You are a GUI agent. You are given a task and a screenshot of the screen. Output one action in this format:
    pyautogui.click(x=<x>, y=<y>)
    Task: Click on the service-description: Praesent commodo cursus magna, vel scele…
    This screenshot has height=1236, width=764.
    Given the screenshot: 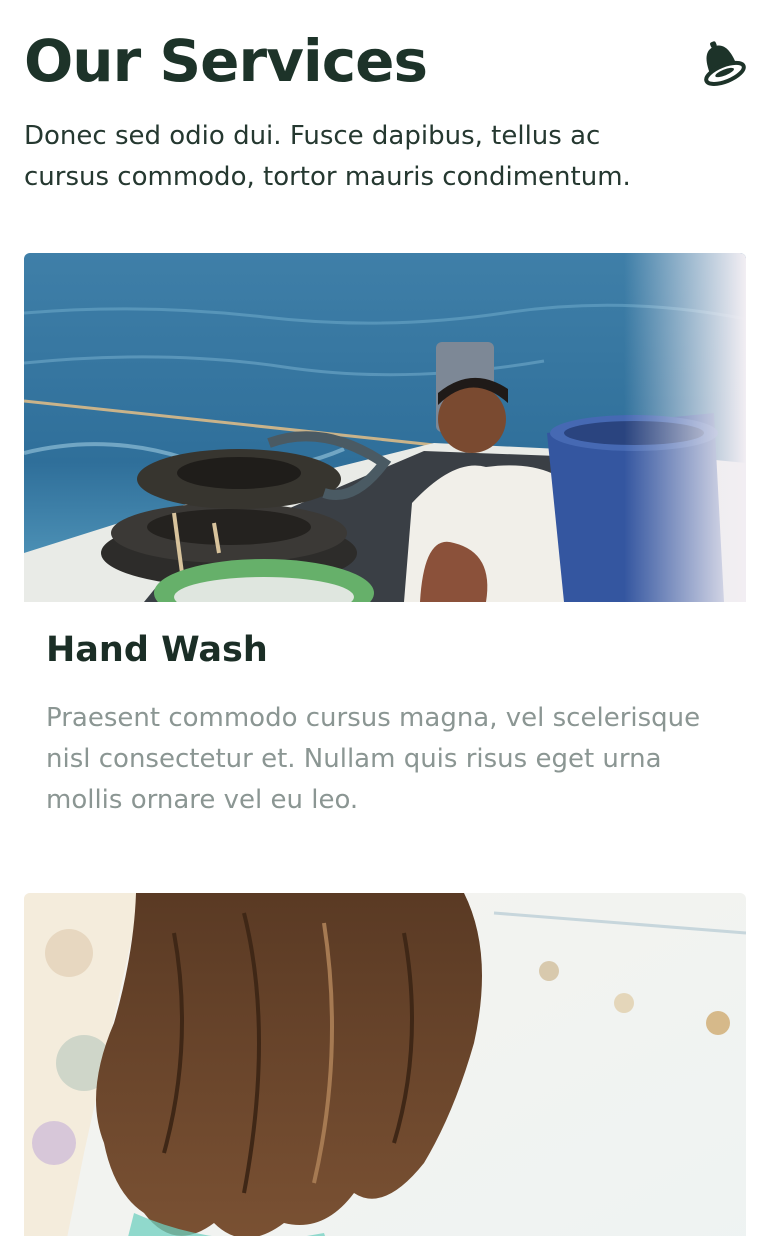 What is the action you would take?
    pyautogui.click(x=373, y=759)
    